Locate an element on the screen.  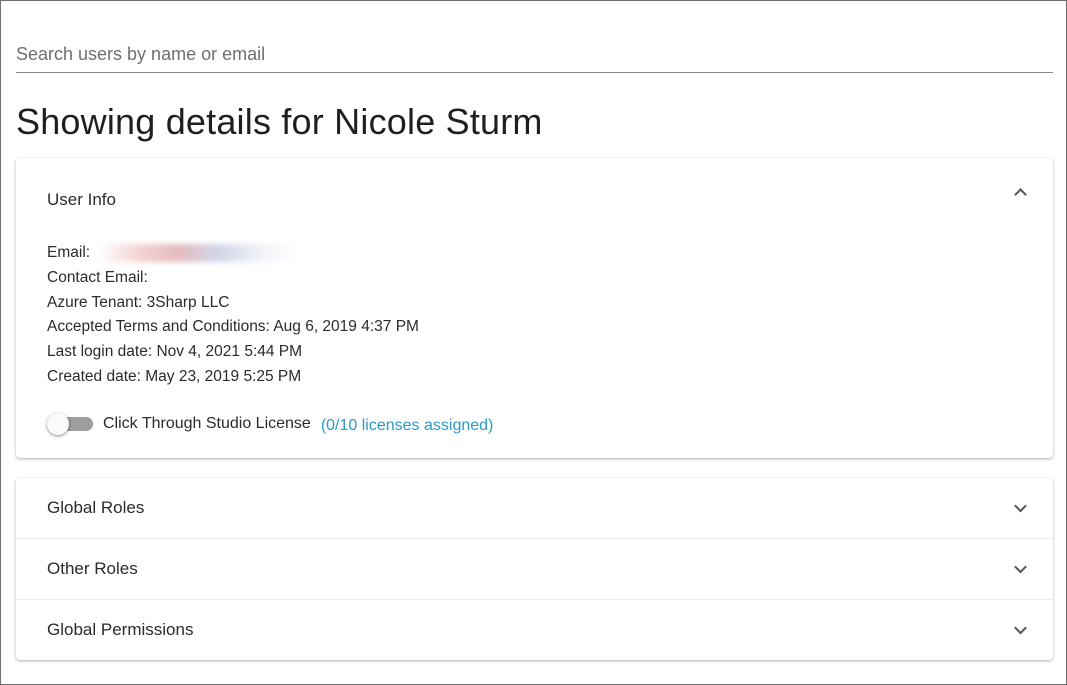
other-roles-header: Other Roles is located at coordinates (534, 569).